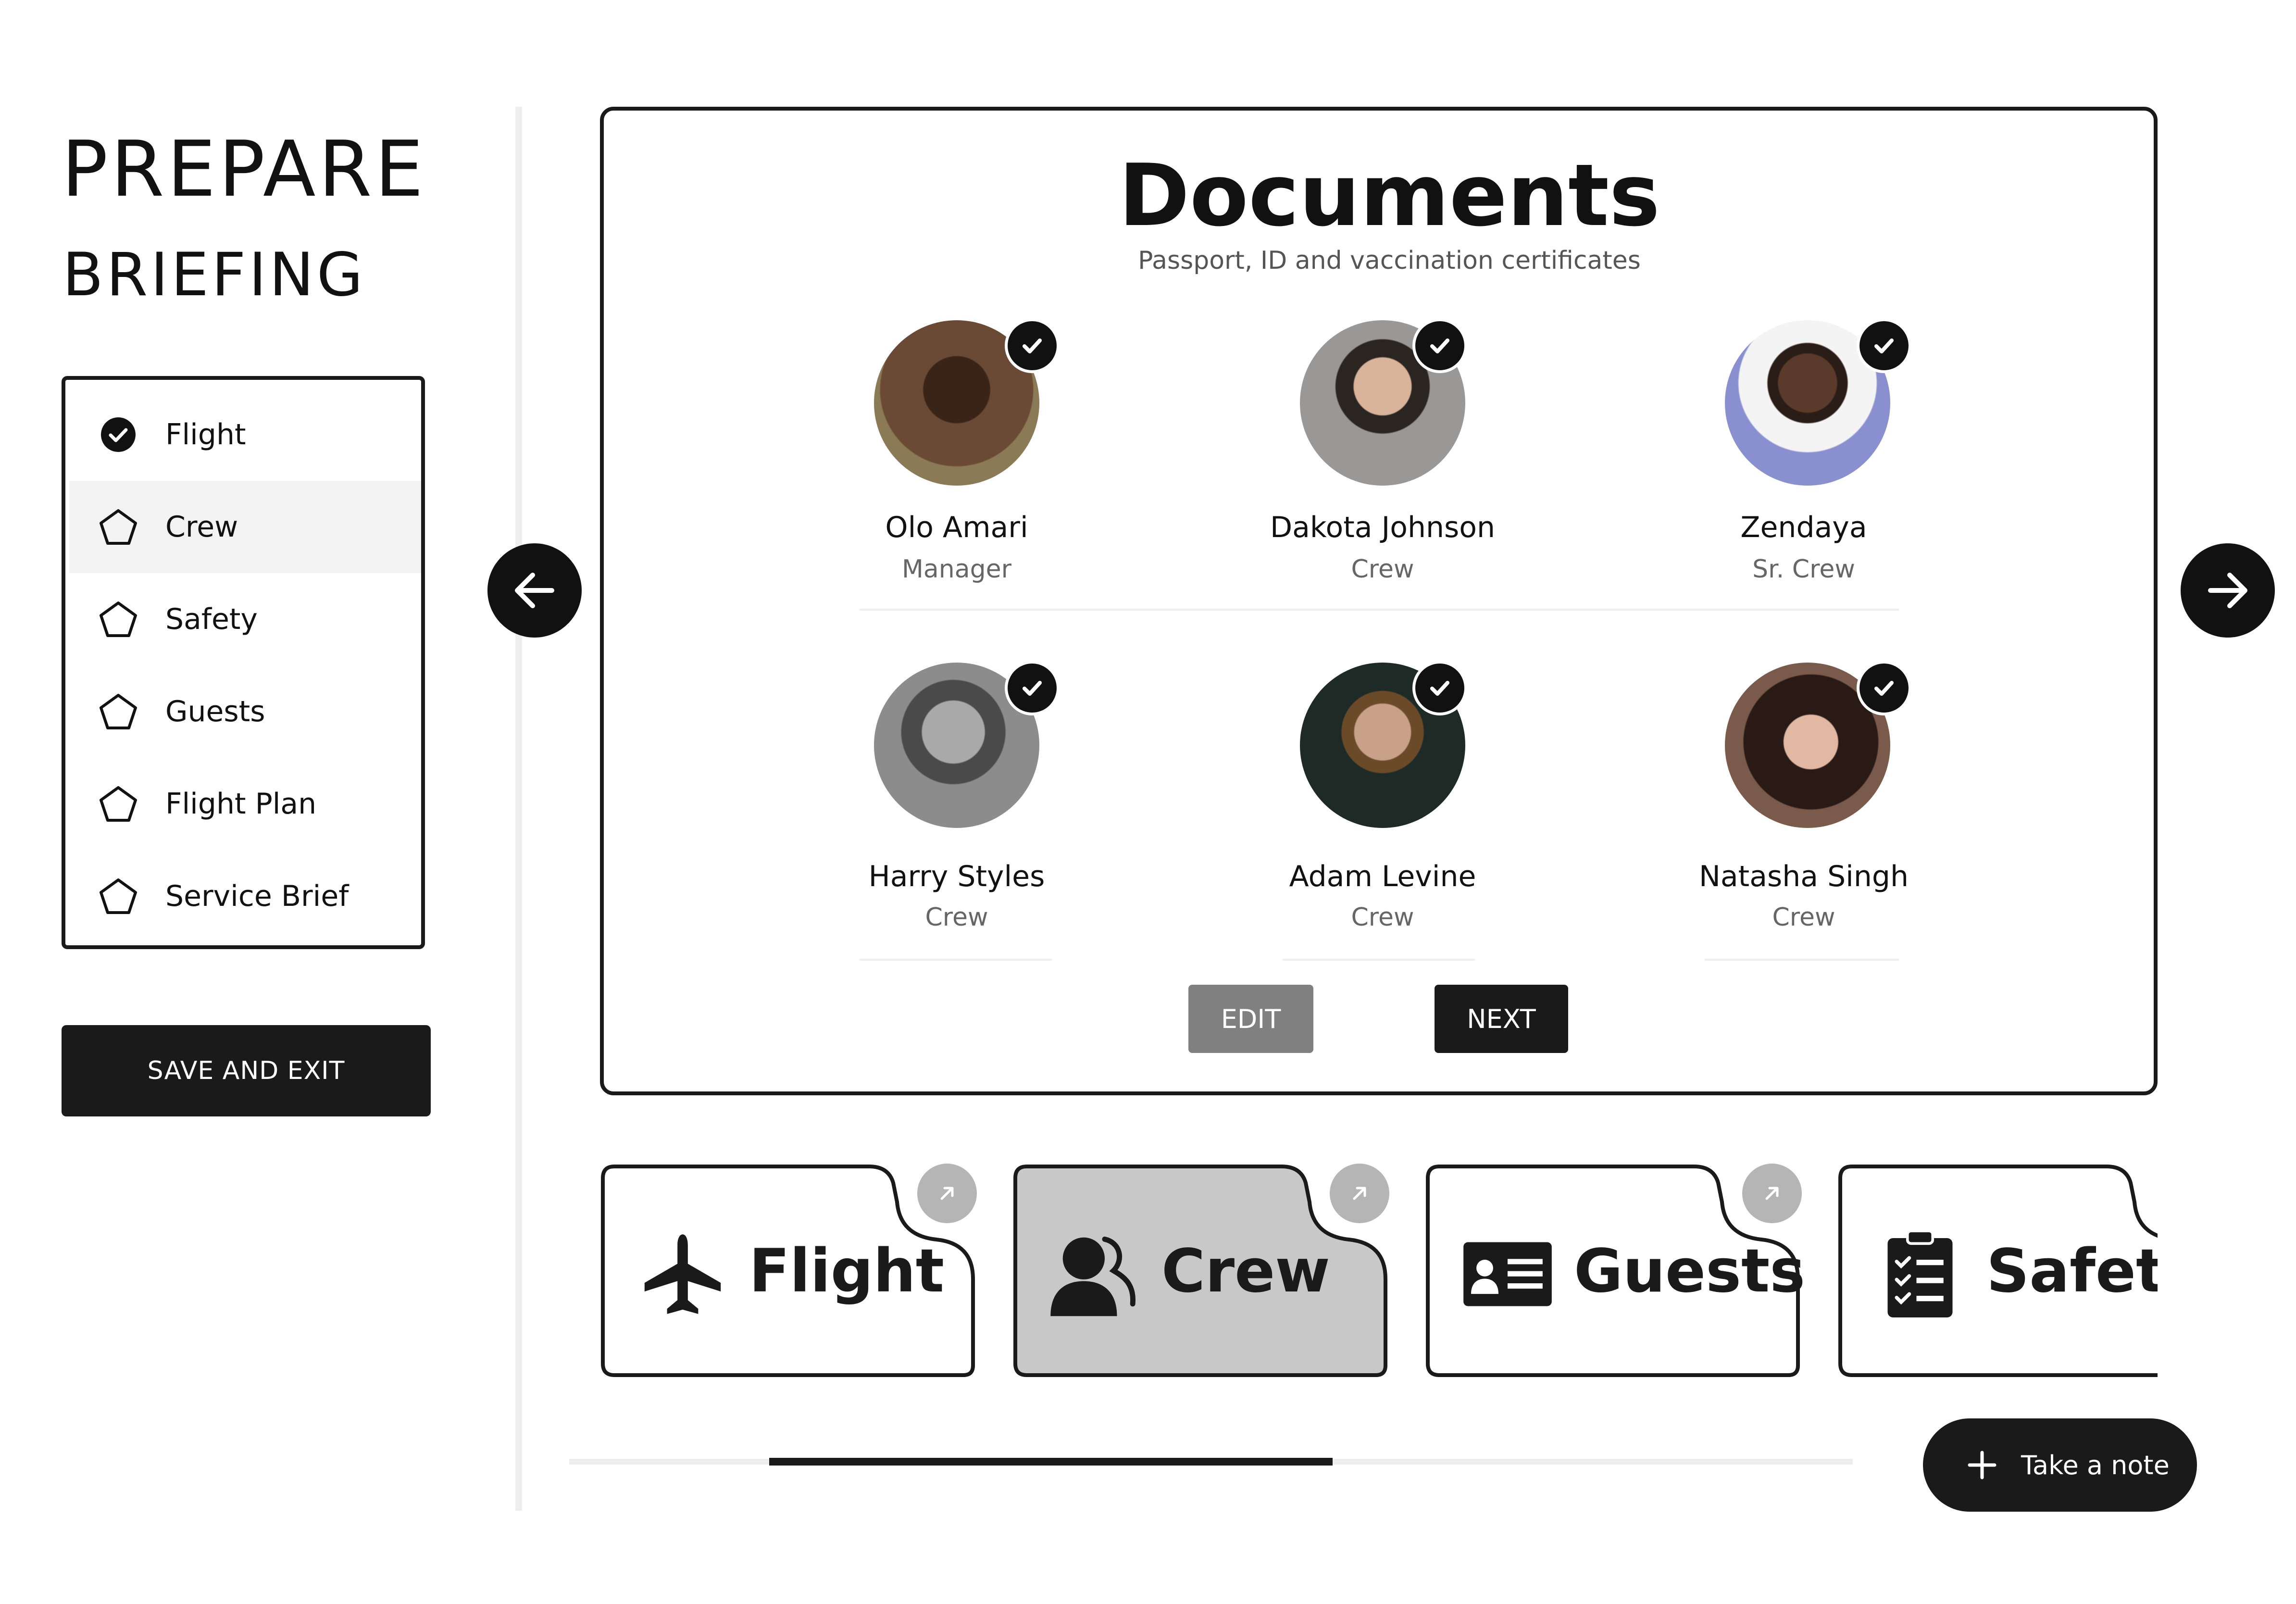 Image resolution: width=2296 pixels, height=1604 pixels. Describe the element at coordinates (1920, 1274) in the screenshot. I see `clipboard-checklist-icon` at that location.